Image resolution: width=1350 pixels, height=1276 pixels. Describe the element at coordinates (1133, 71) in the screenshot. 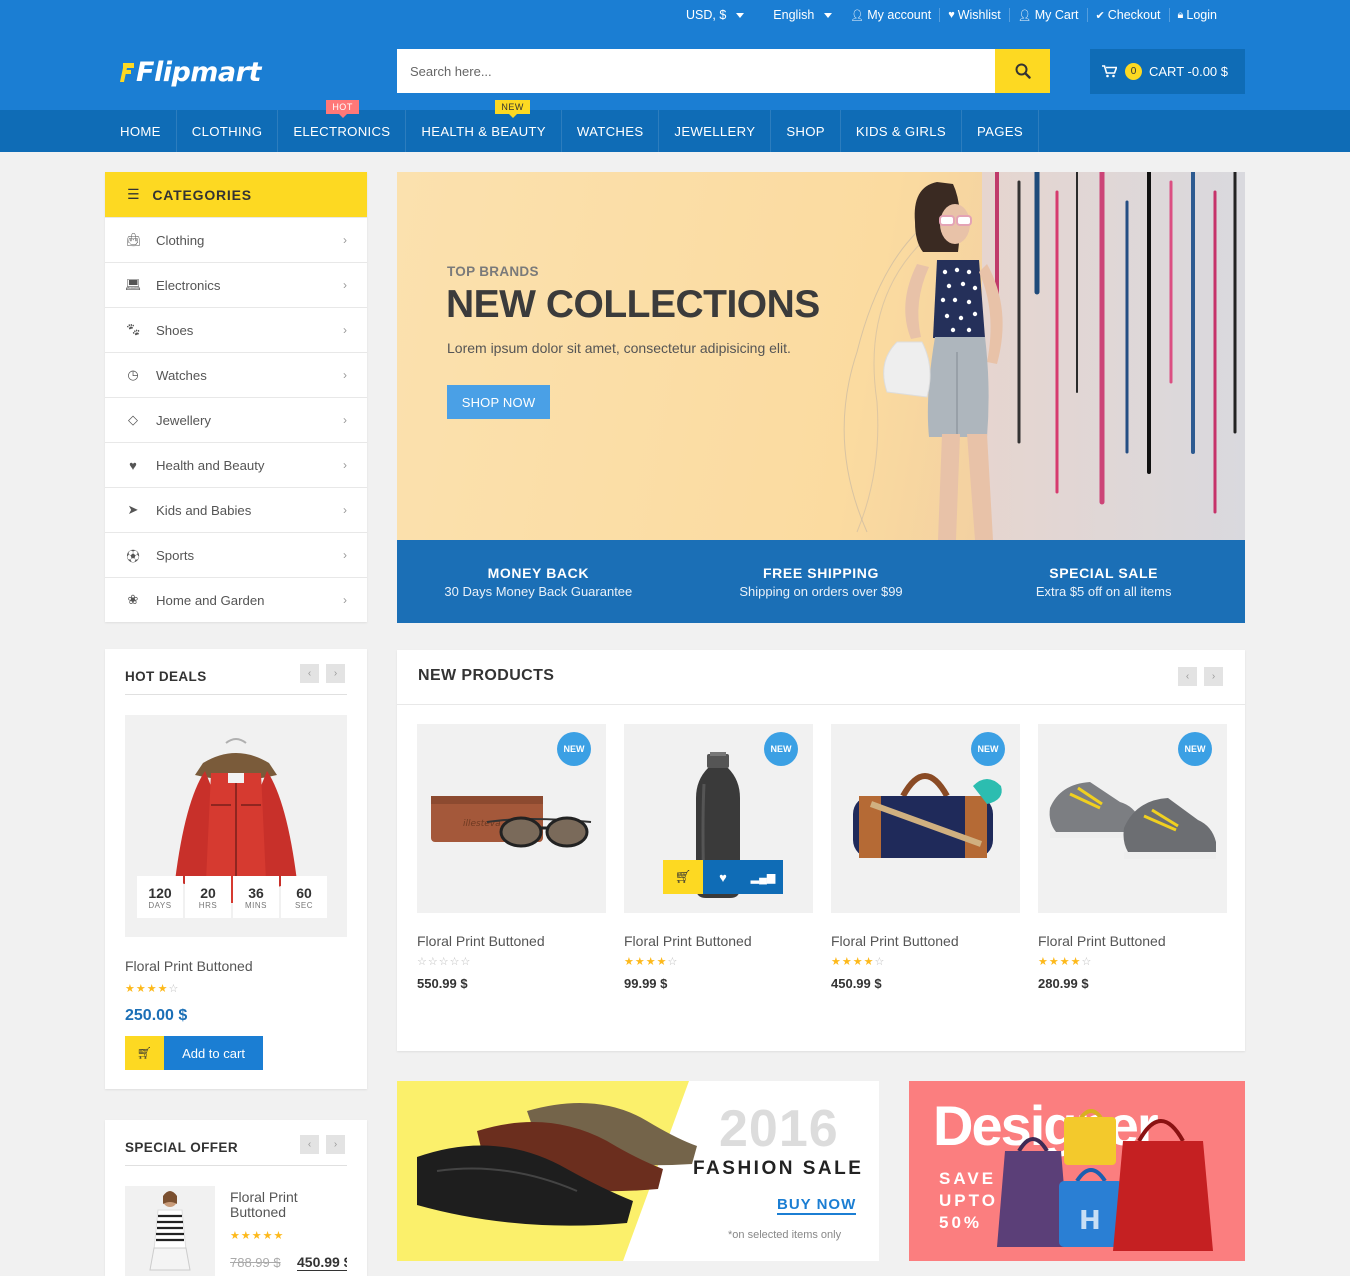

I see `cart-count-badge: 0` at that location.